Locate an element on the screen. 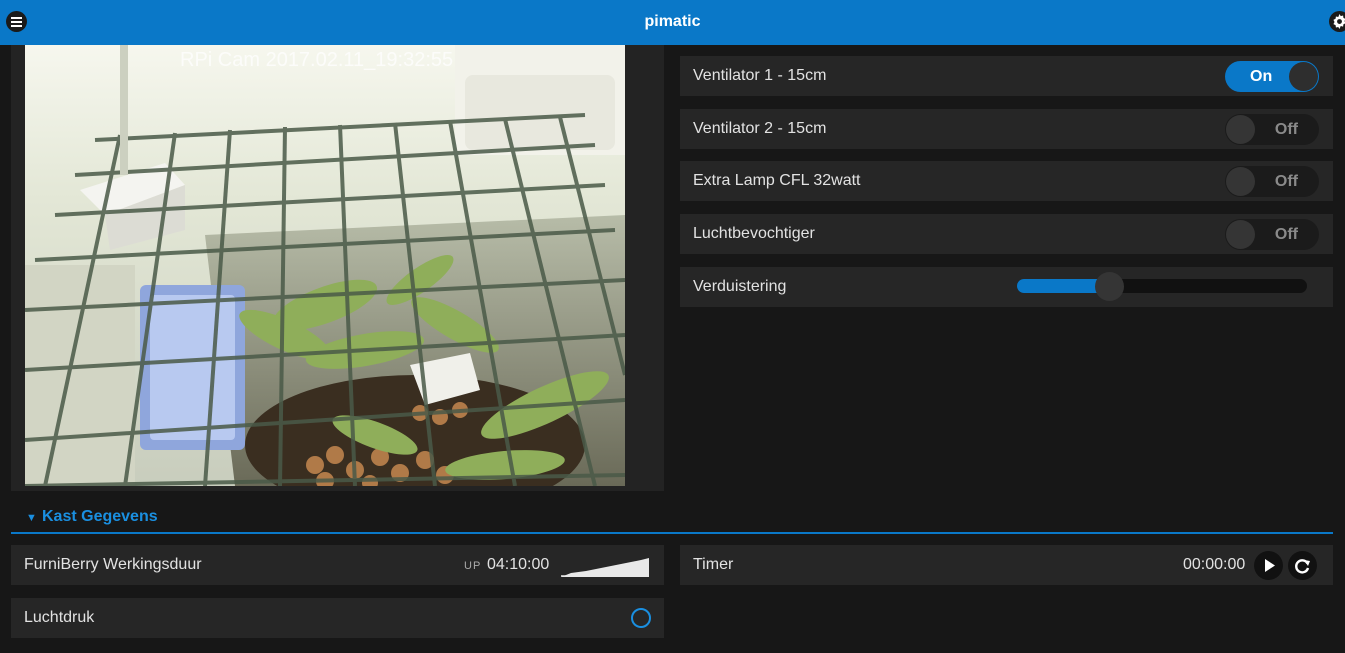 The height and width of the screenshot is (653, 1345). device-label: Luchtdruk is located at coordinates (59, 617).